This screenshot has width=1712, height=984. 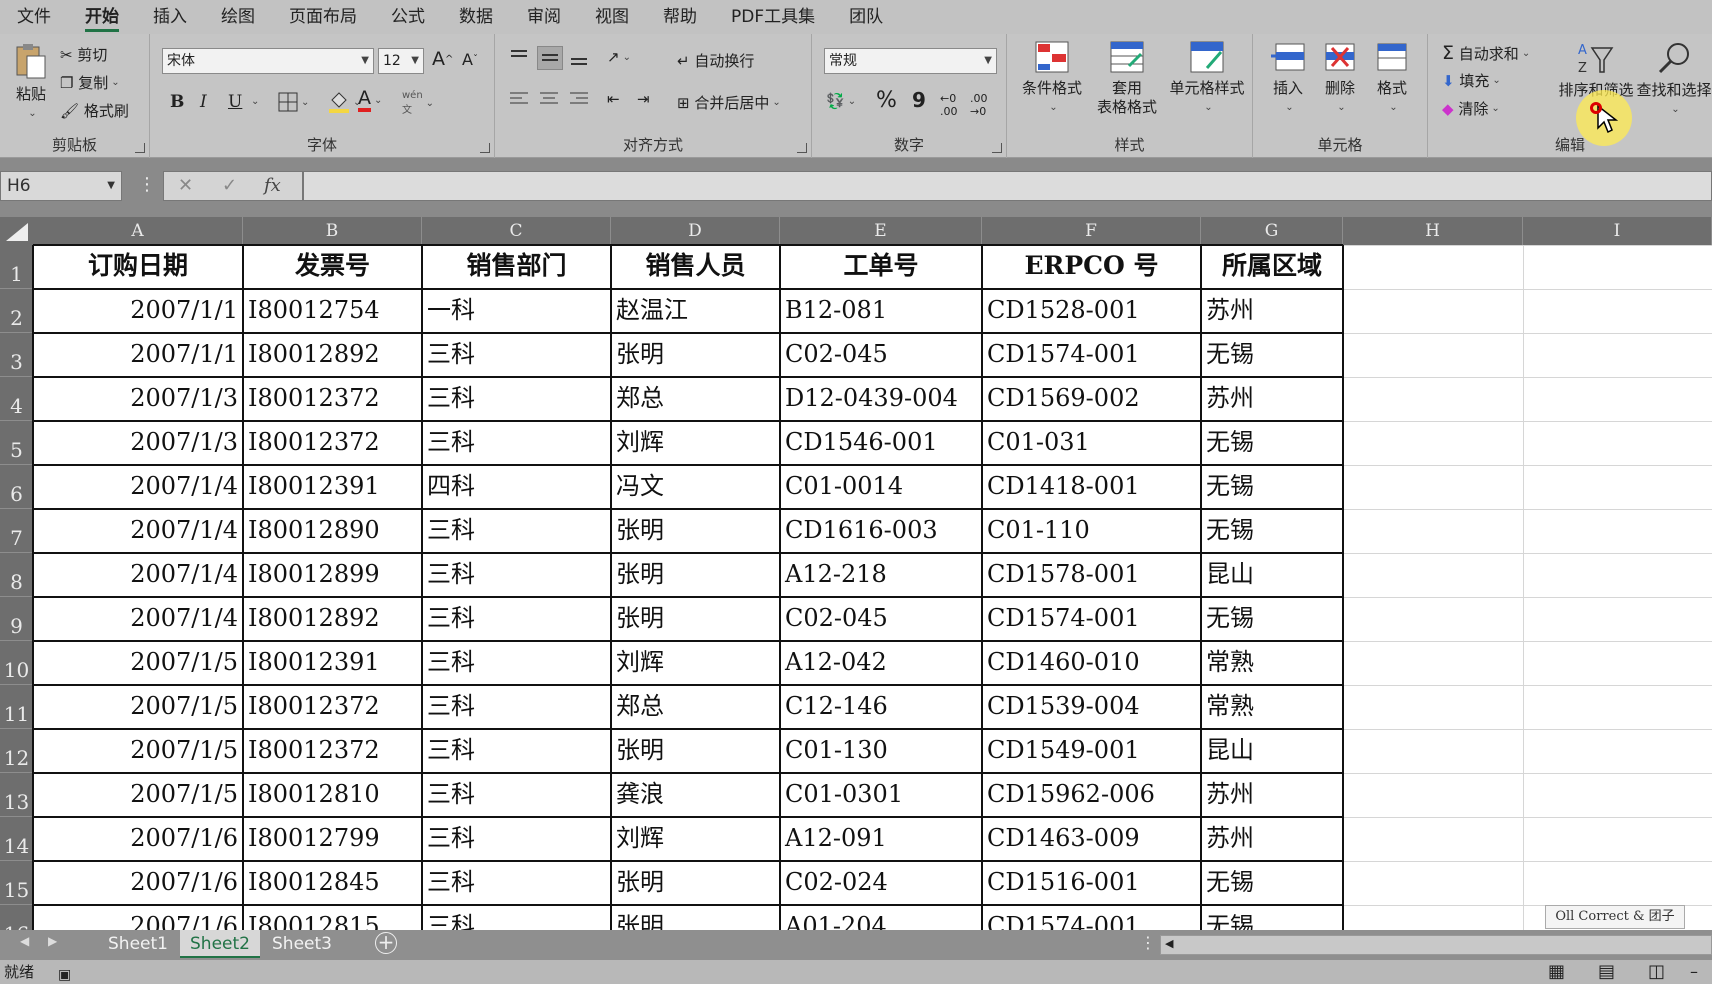 What do you see at coordinates (881, 443) in the screenshot?
I see `table-cell: CD1546-001` at bounding box center [881, 443].